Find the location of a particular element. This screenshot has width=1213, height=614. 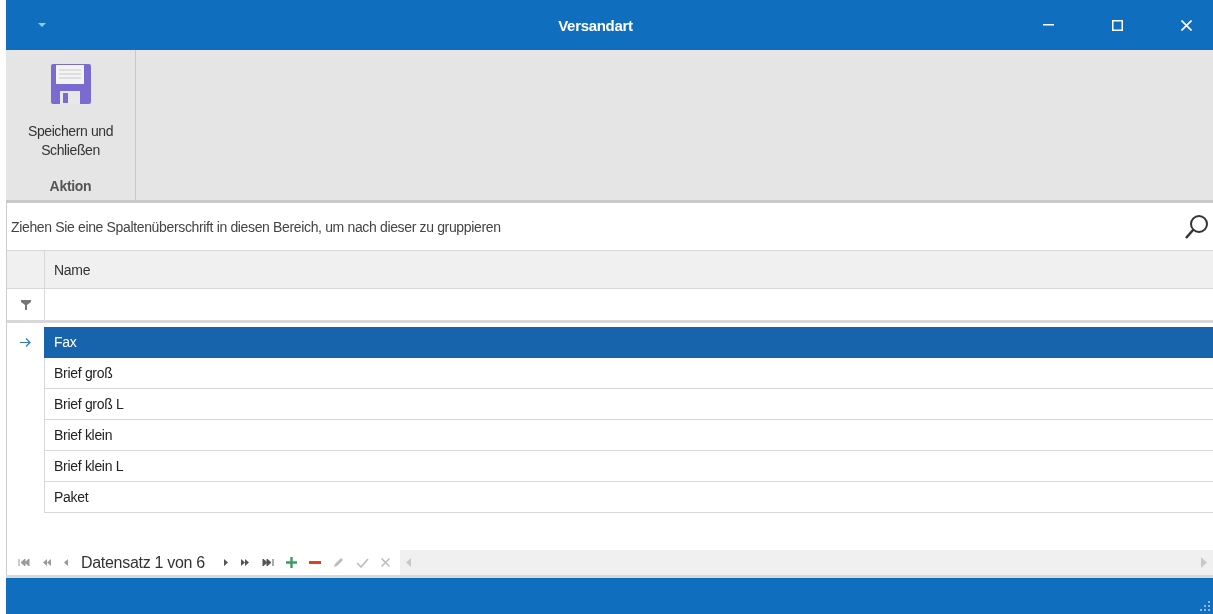

table-cell: Brief groß is located at coordinates (628, 373).